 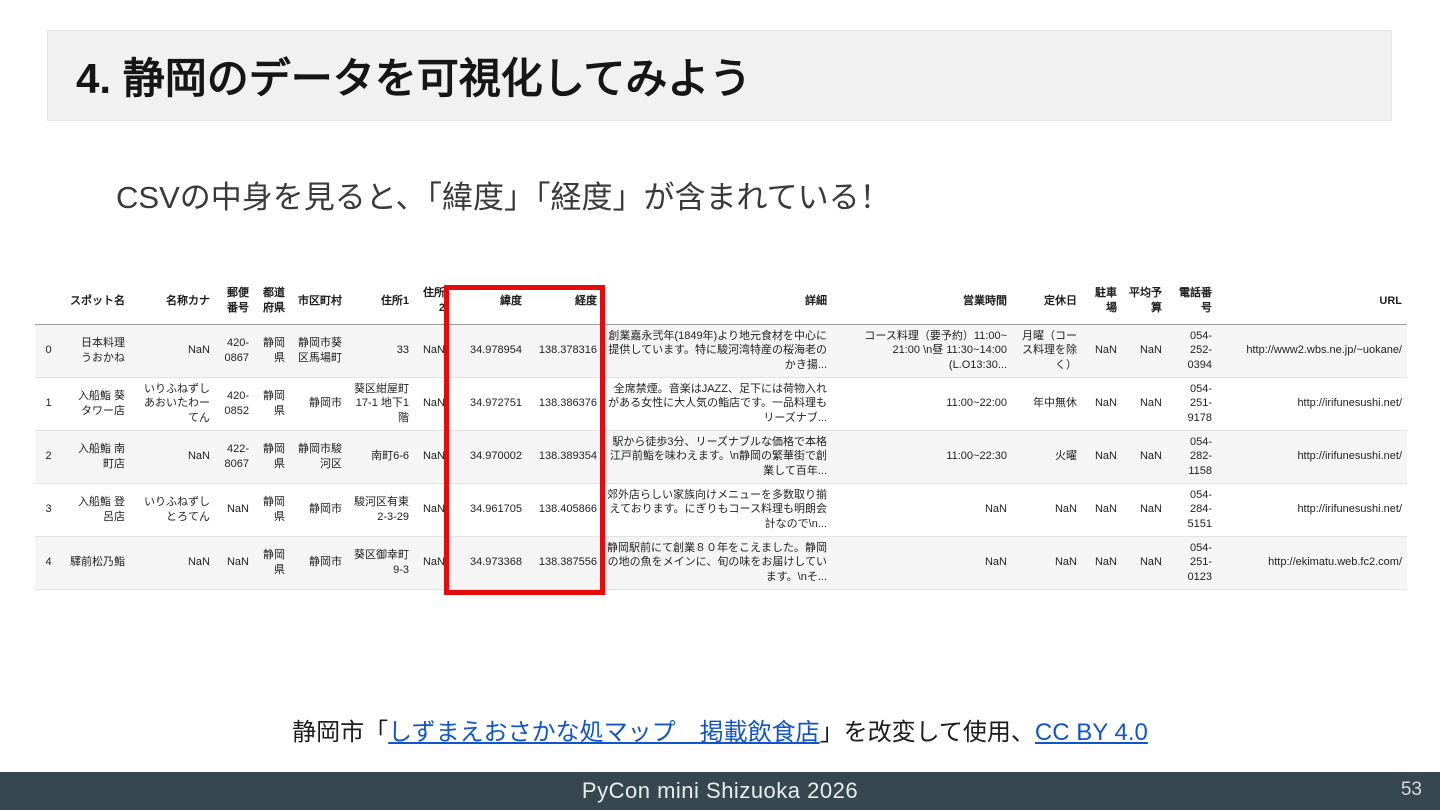 I want to click on table-cell: 驛前松乃鮨, so click(x=97, y=562).